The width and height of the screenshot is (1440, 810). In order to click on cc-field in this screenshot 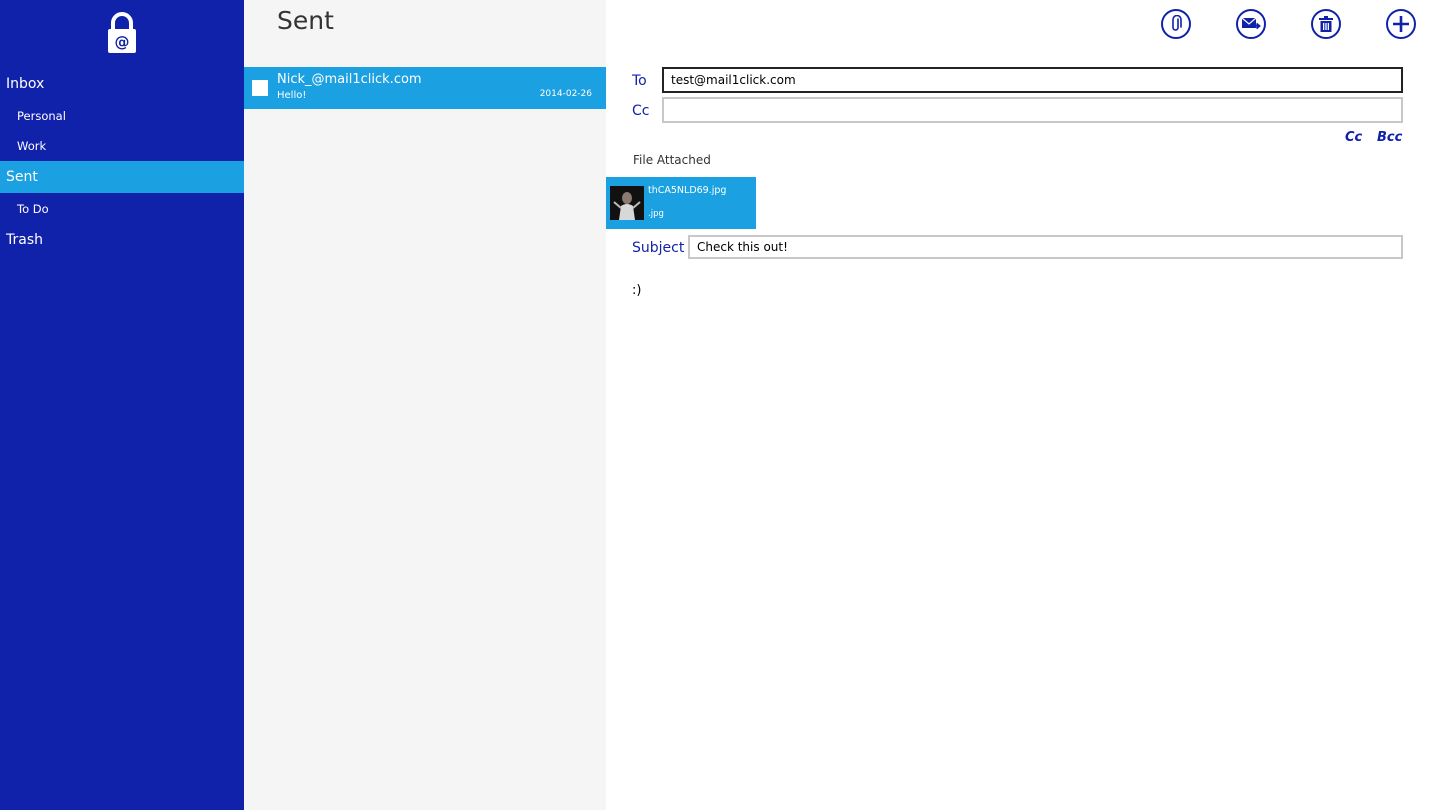, I will do `click(1032, 110)`.